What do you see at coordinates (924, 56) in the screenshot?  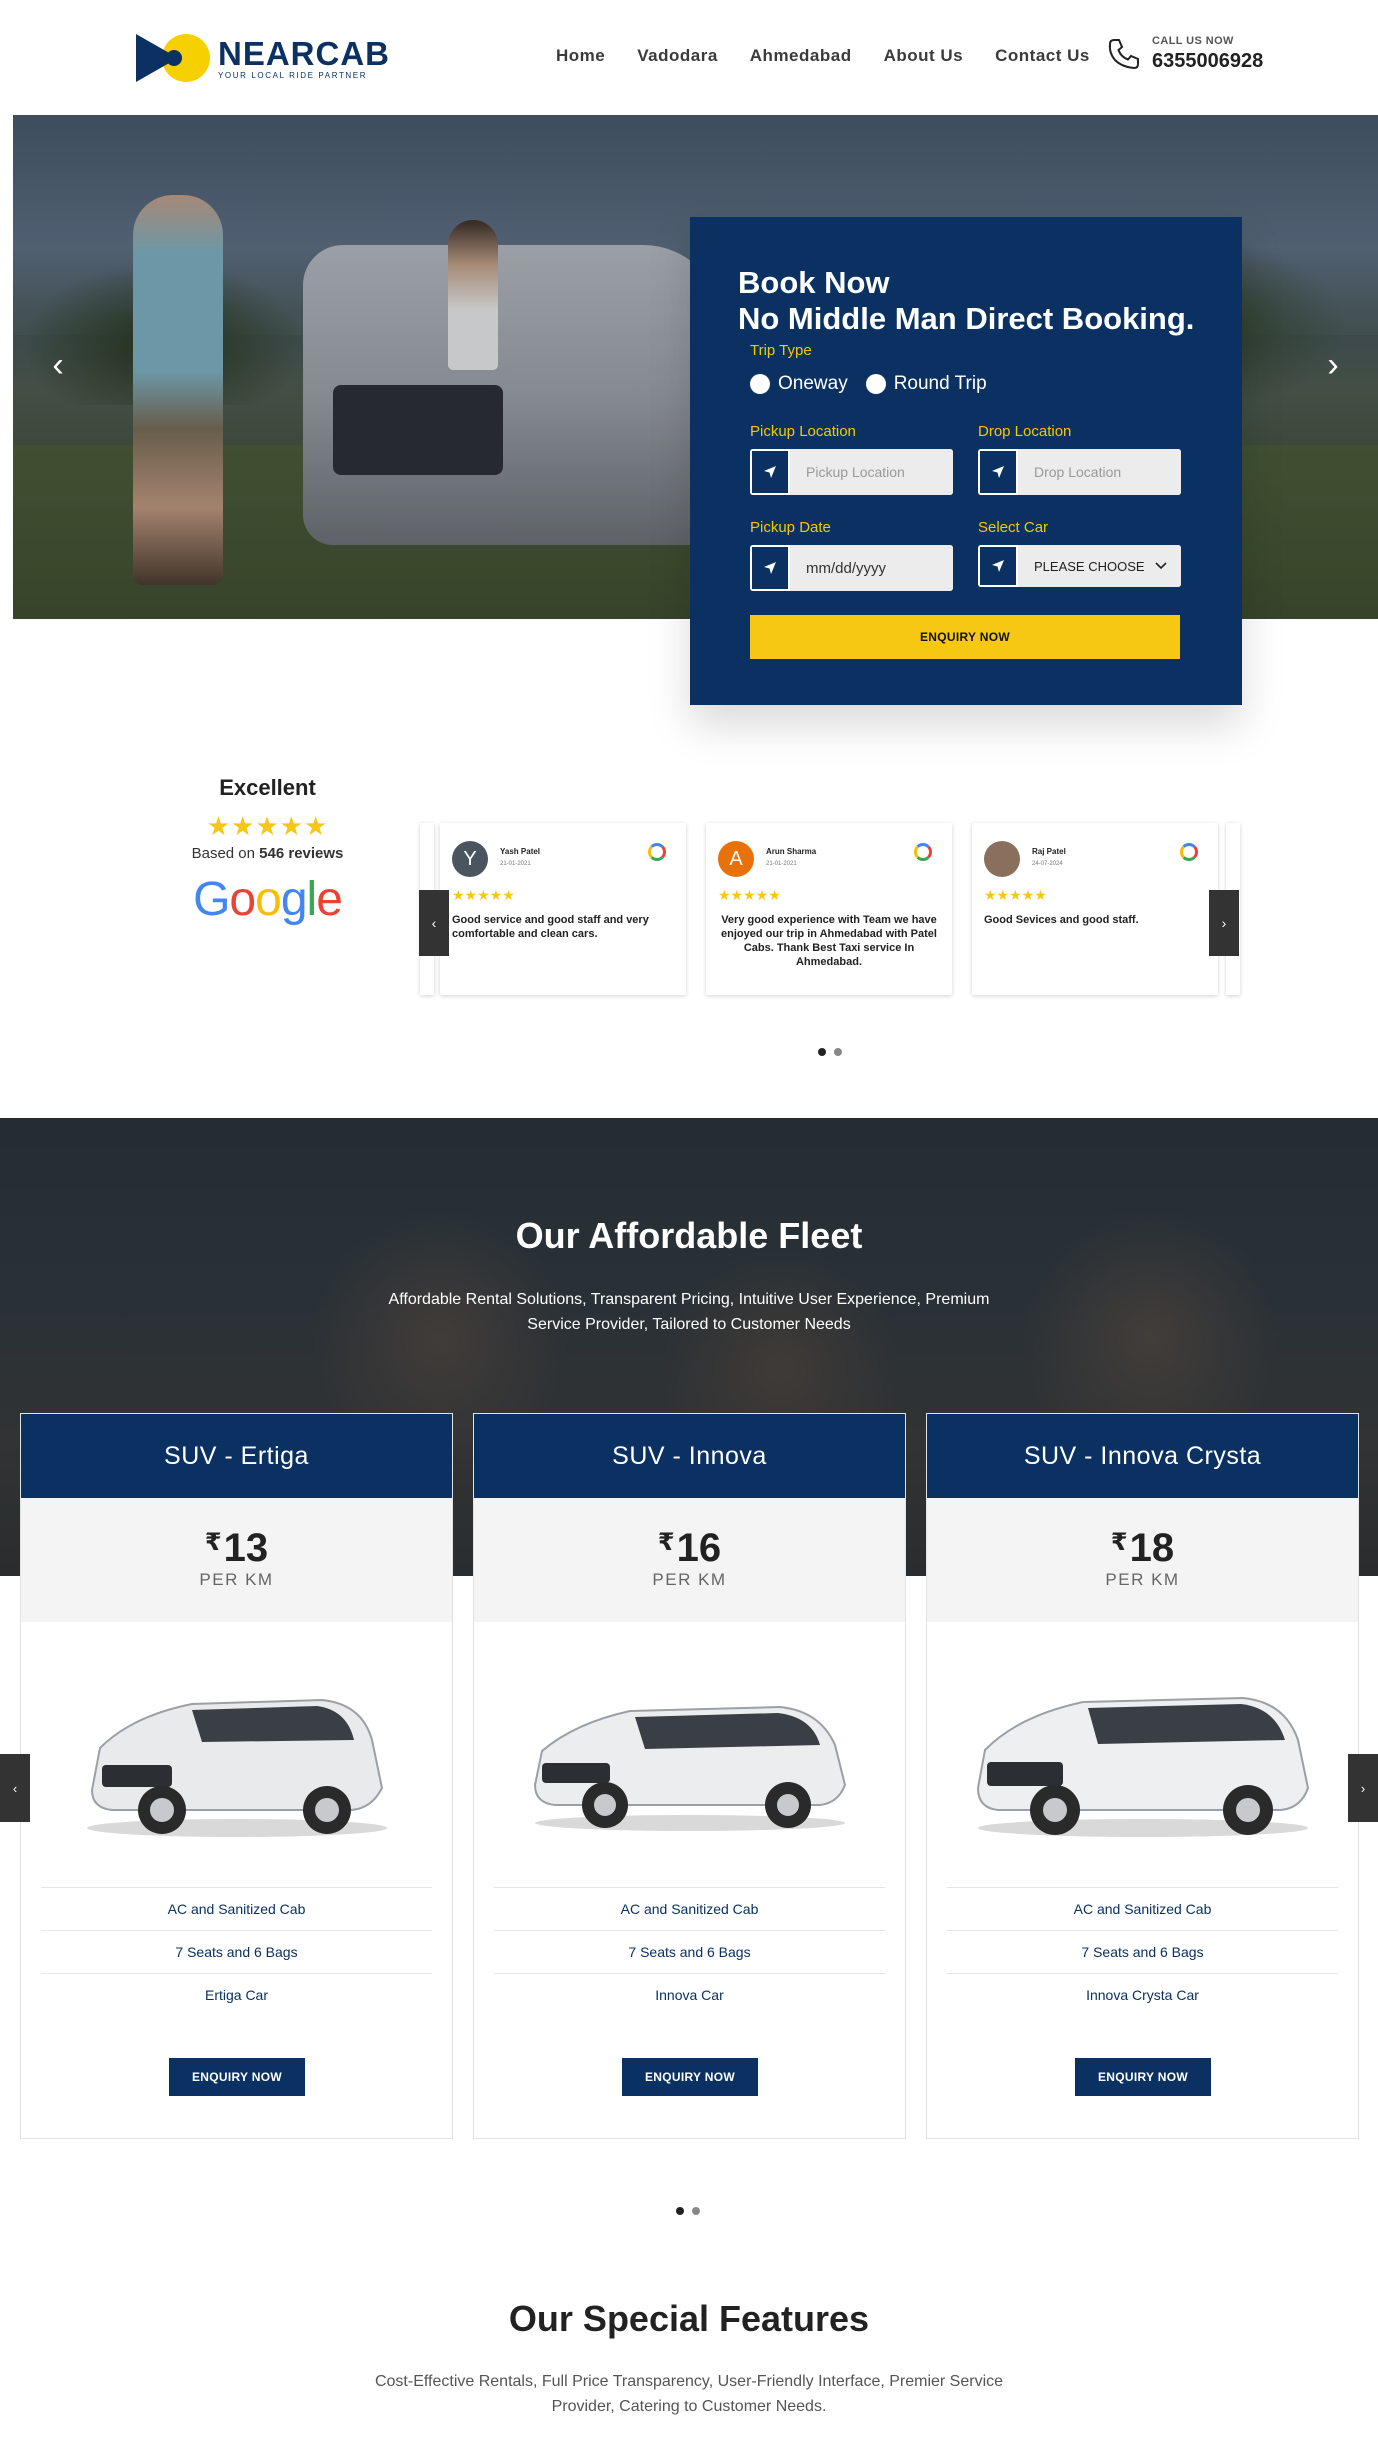 I see `nav-about-us: About Us` at bounding box center [924, 56].